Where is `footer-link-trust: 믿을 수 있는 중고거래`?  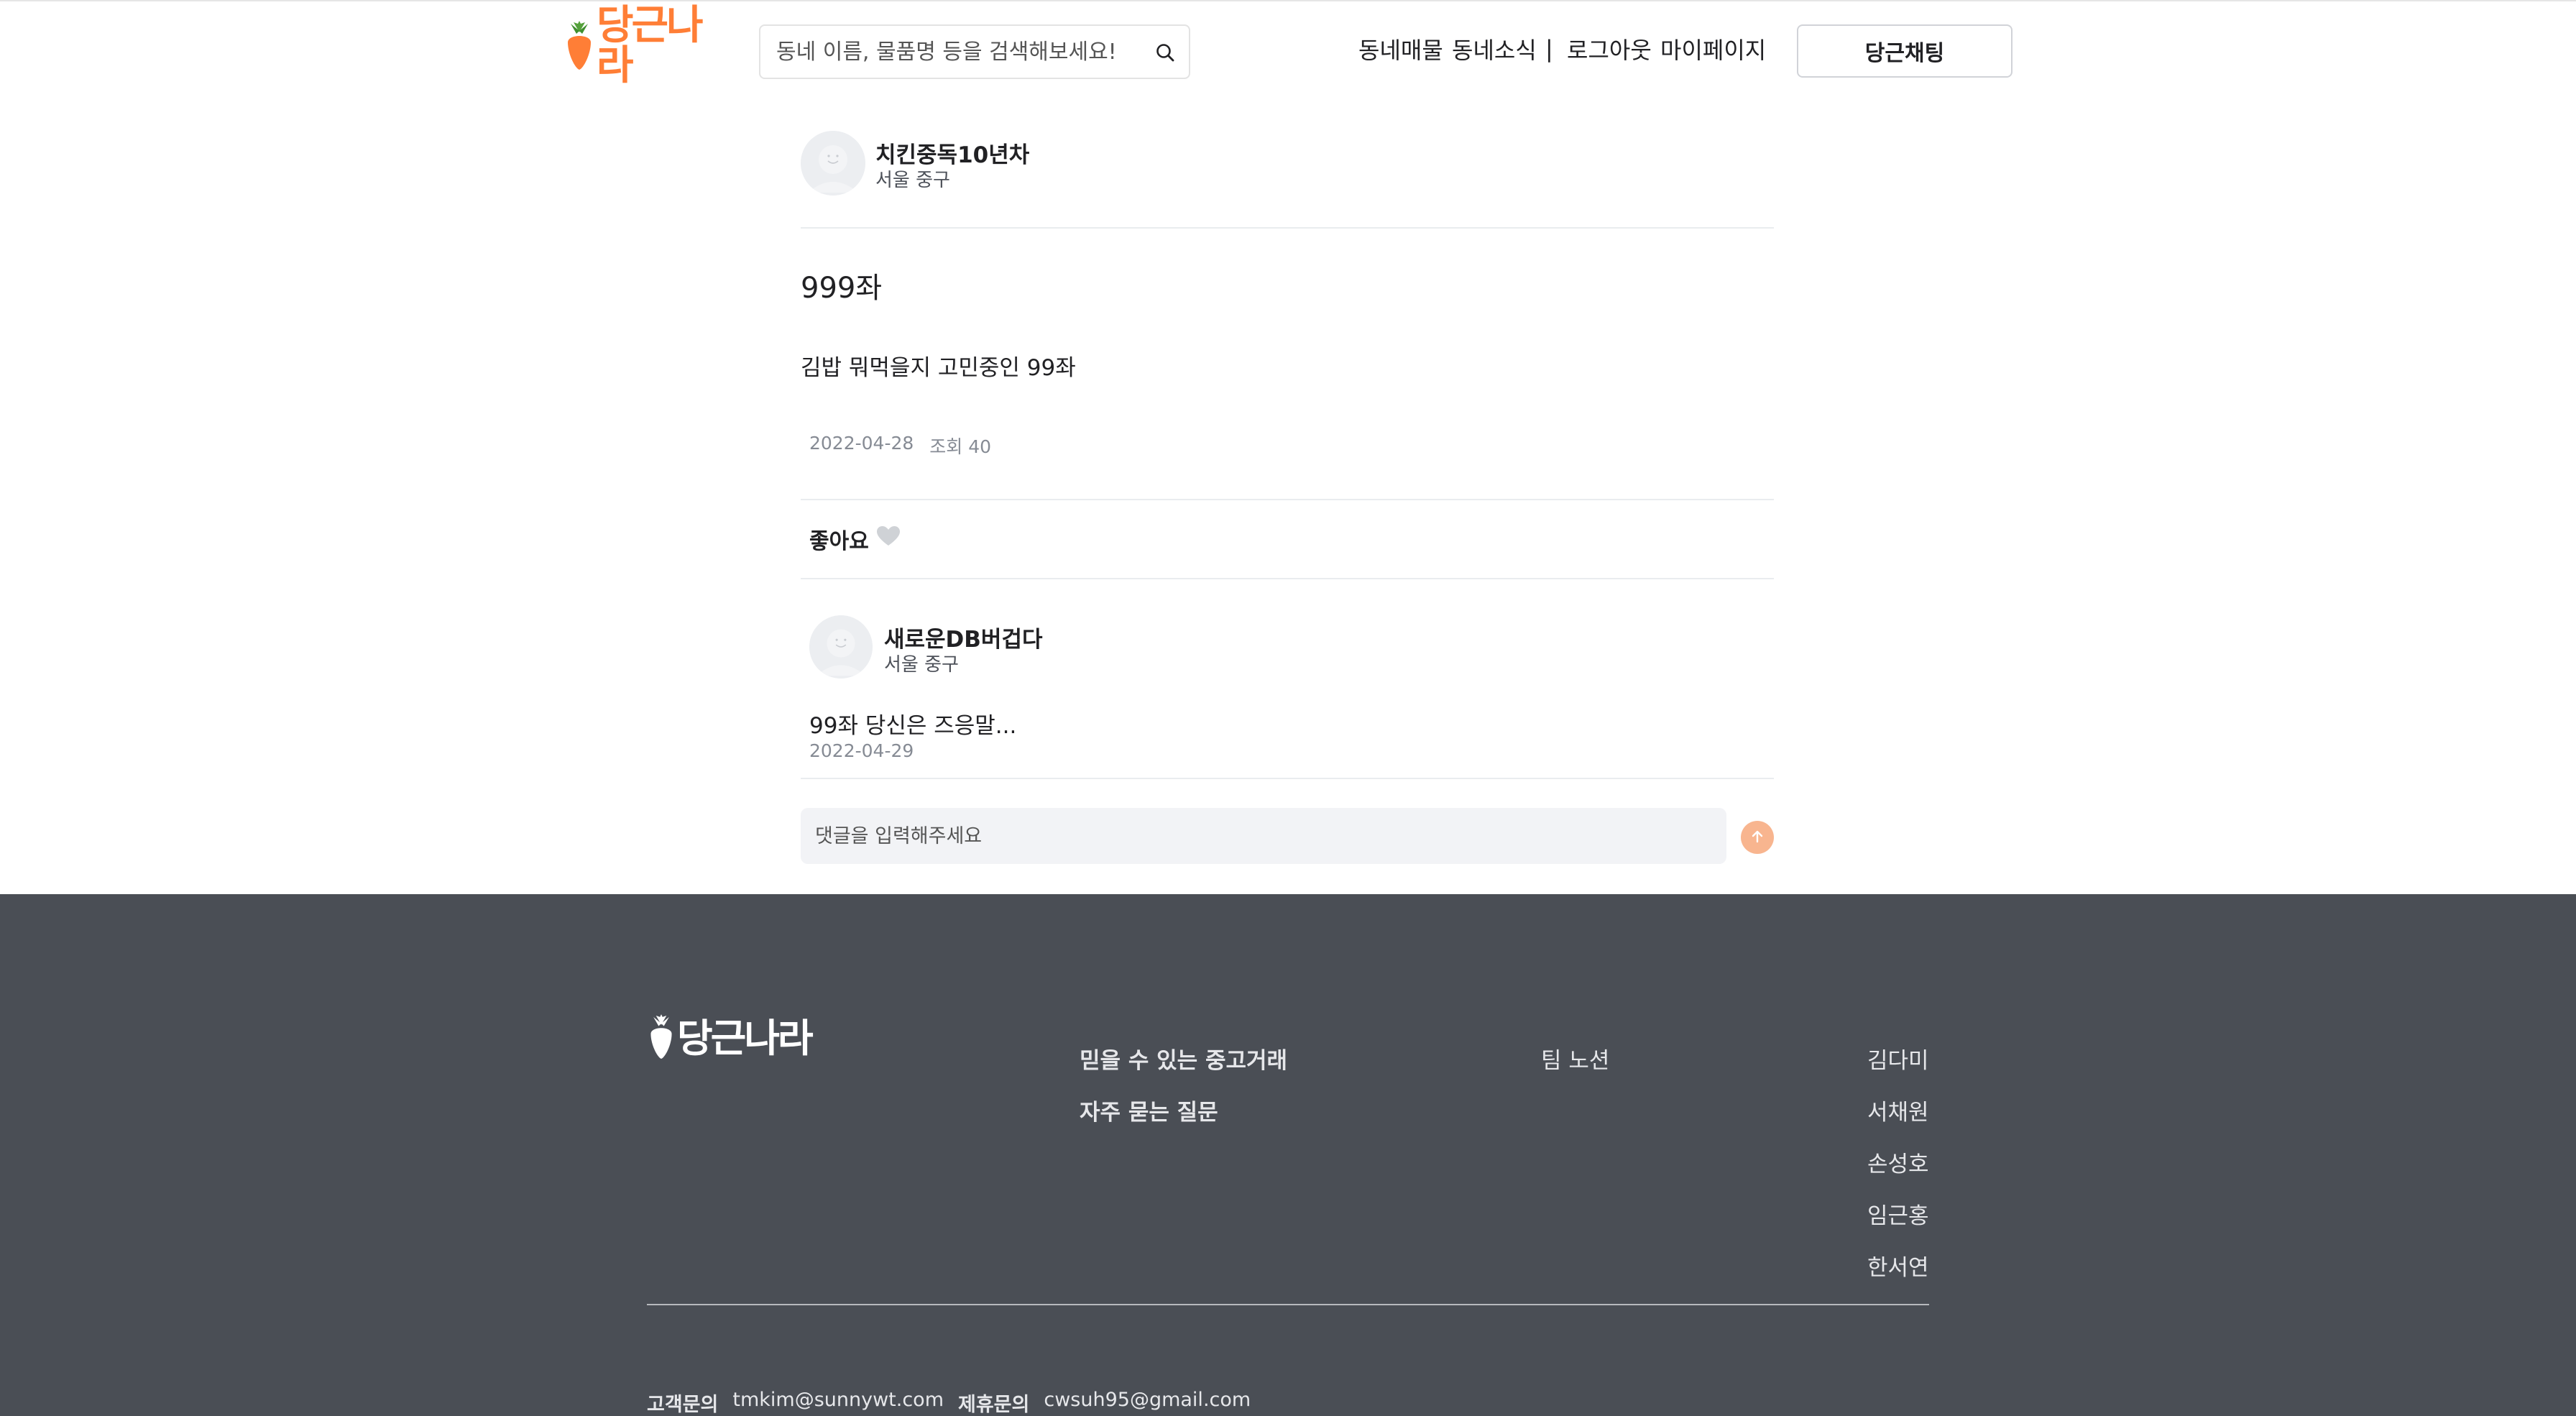
footer-link-trust: 믿을 수 있는 중고거래 is located at coordinates (1183, 1058).